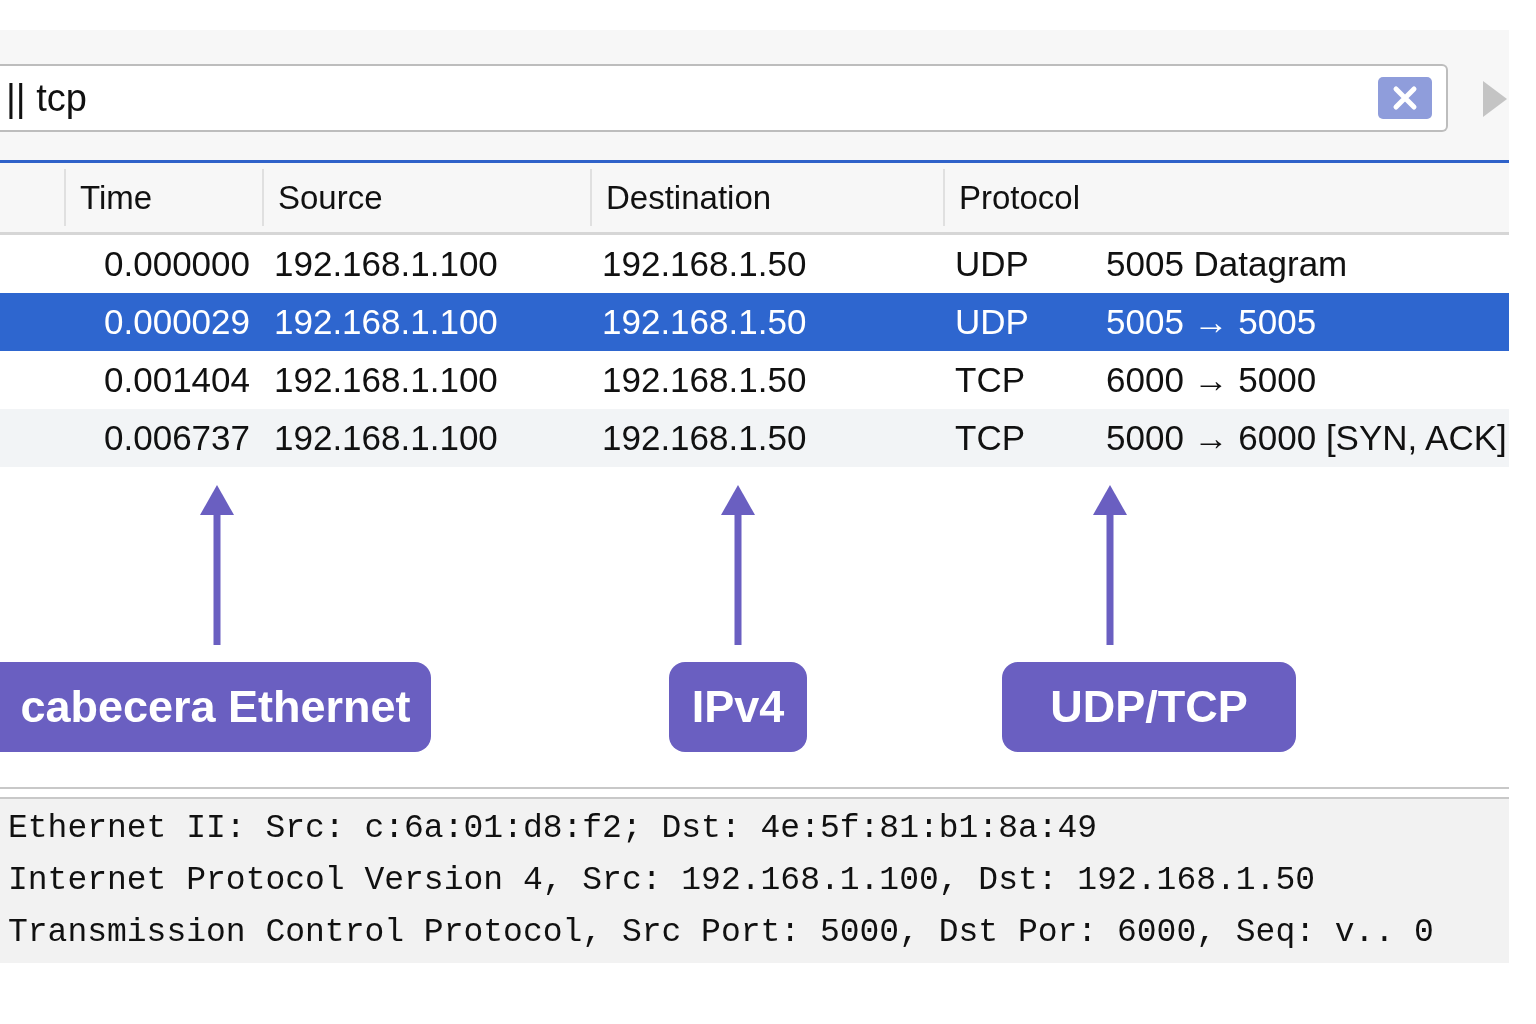 The height and width of the screenshot is (1024, 1536). What do you see at coordinates (754, 829) in the screenshot?
I see `packet-detail-line: Ethernet II: Src: c:6a:01:d8:f2; Dst: 4e:5f:81:b1:8a:49` at bounding box center [754, 829].